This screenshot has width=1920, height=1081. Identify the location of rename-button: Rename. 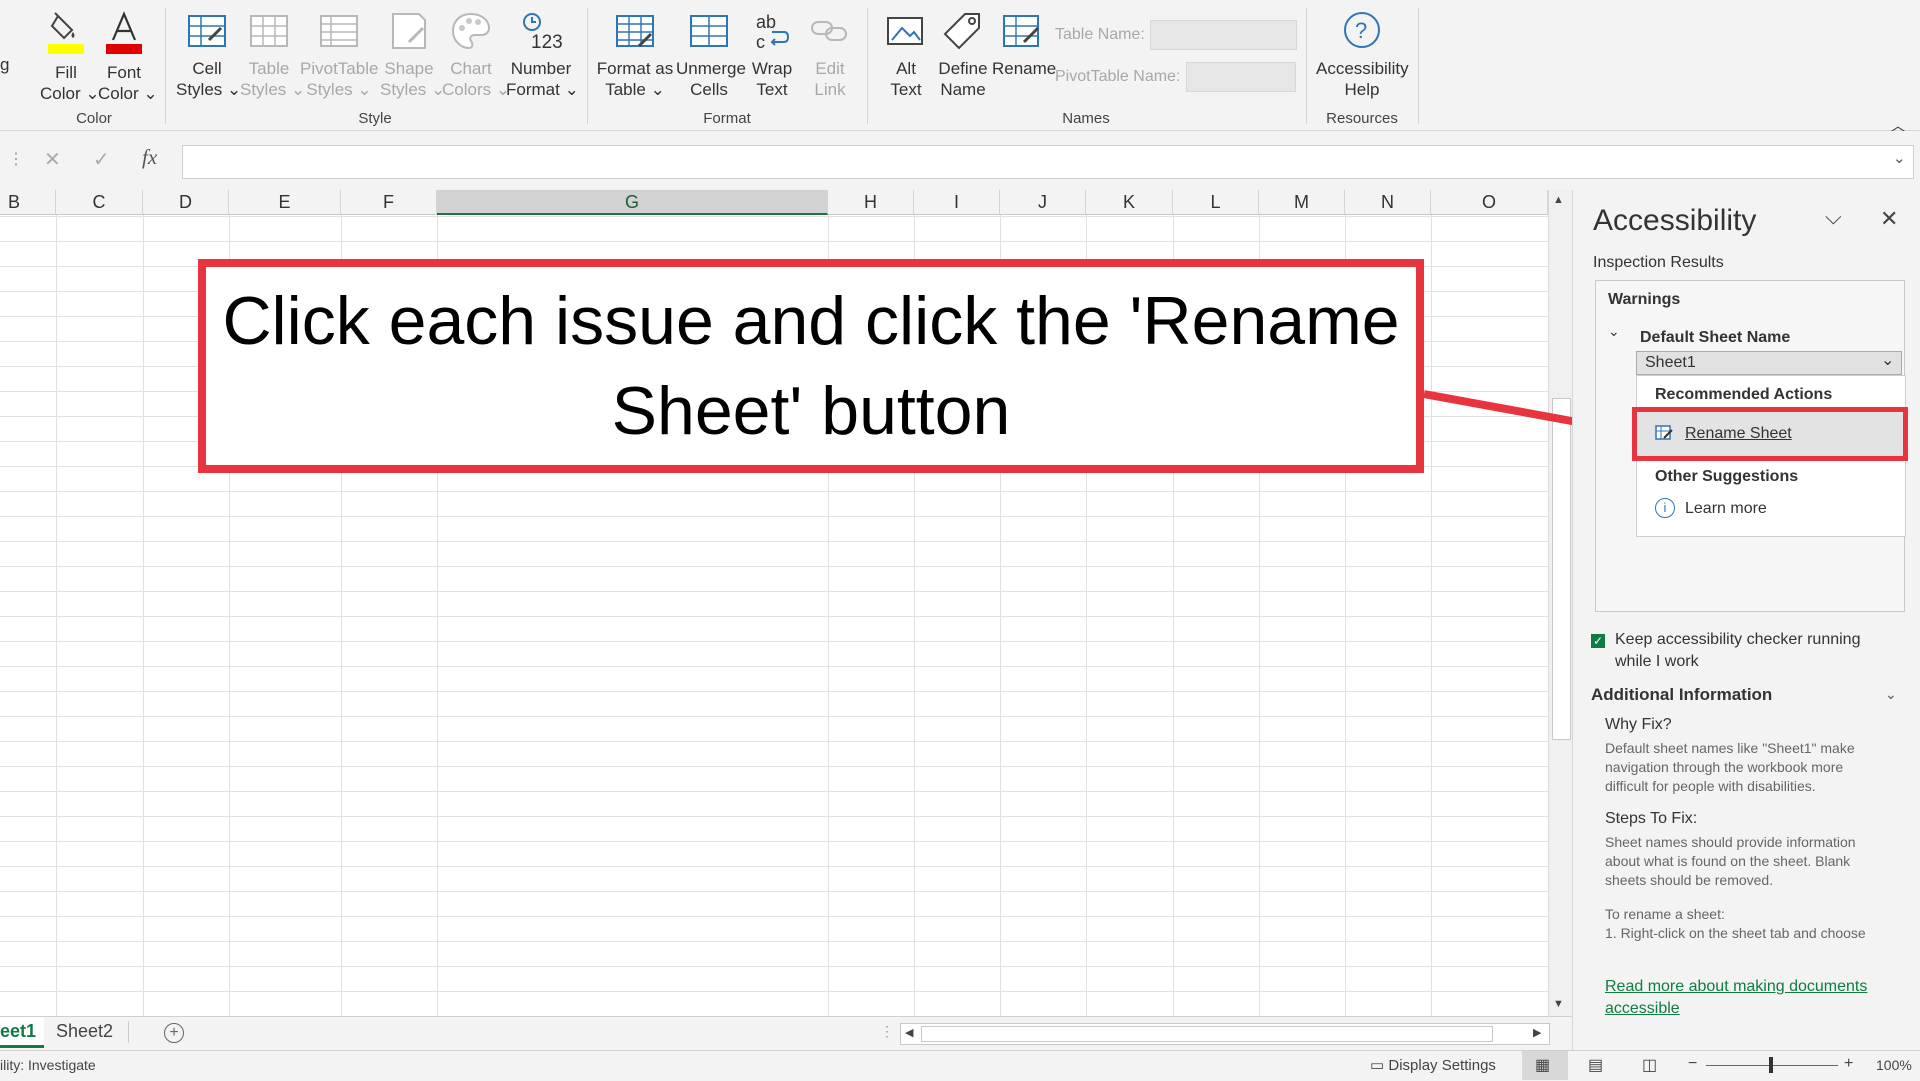
(1024, 42).